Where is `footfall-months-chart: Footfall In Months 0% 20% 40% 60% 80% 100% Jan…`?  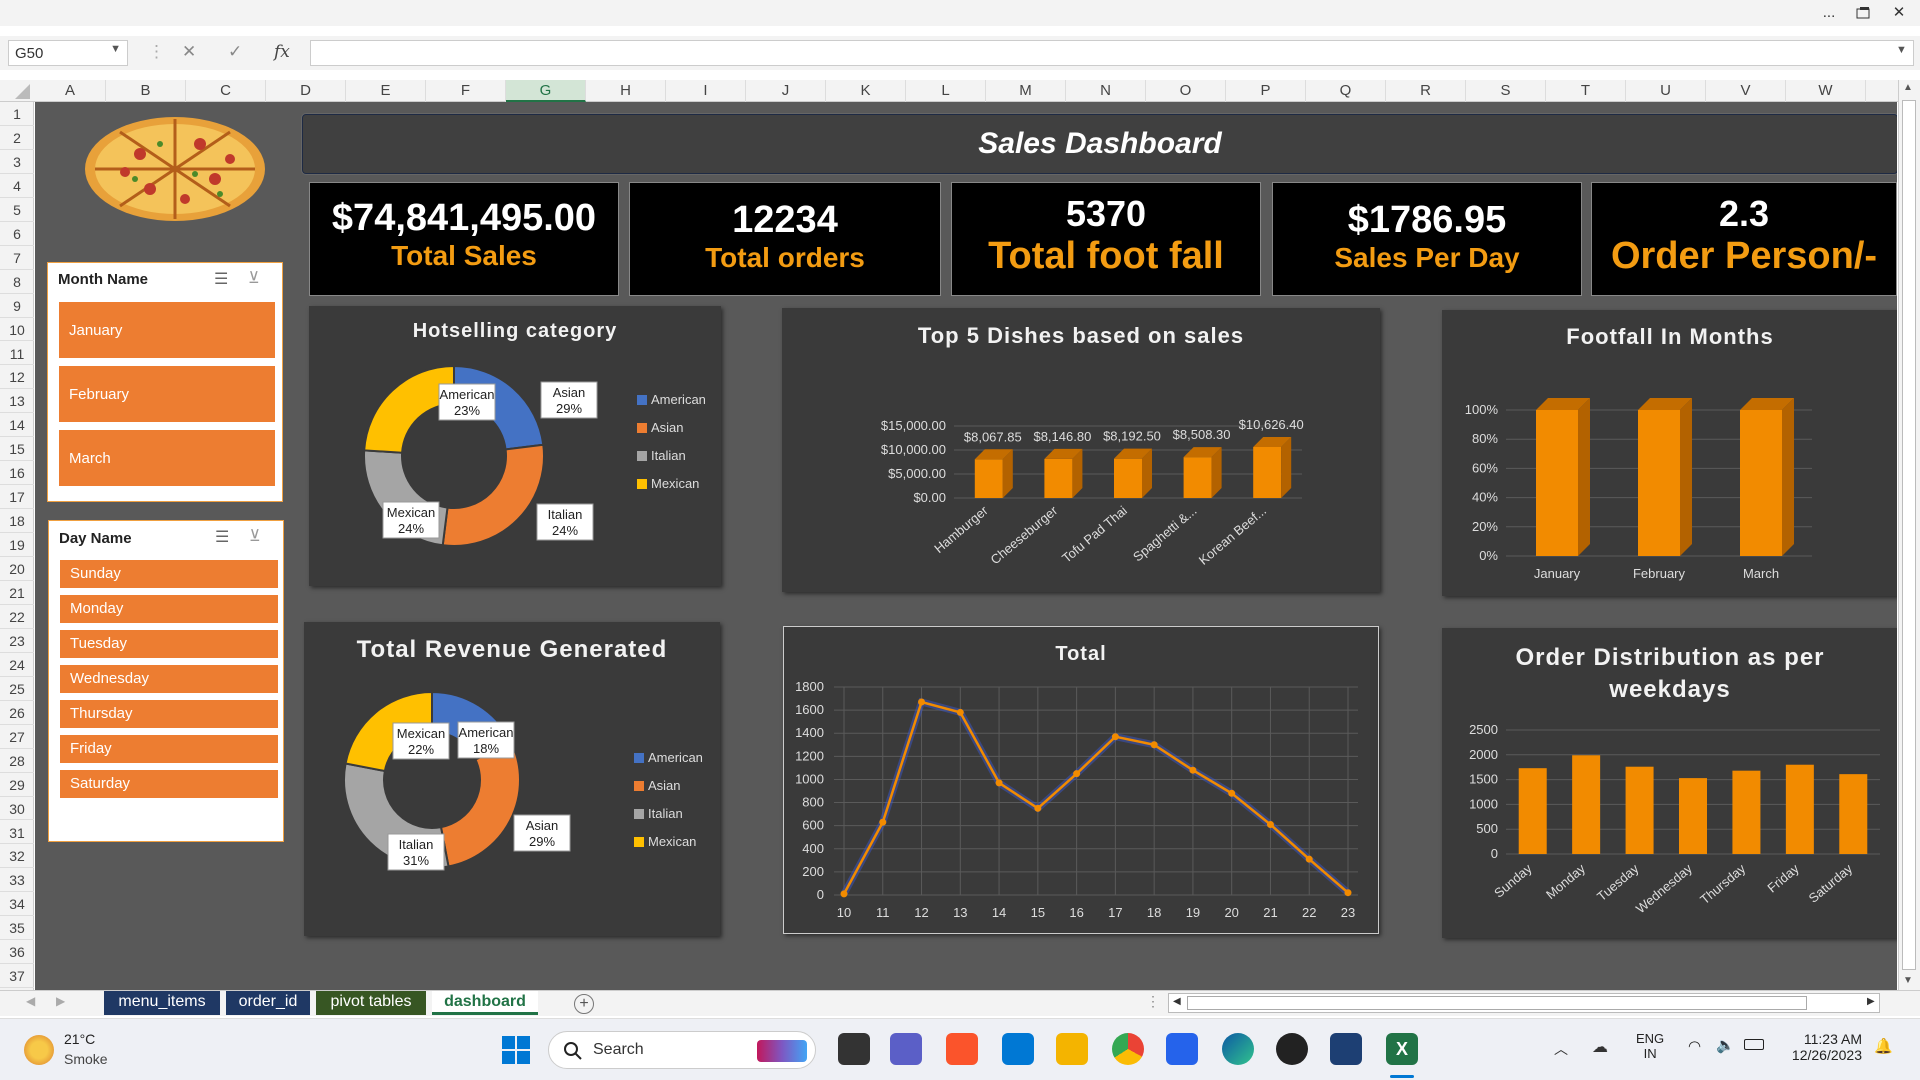
footfall-months-chart: Footfall In Months 0% 20% 40% 60% 80% 100% Jan… is located at coordinates (1669, 453).